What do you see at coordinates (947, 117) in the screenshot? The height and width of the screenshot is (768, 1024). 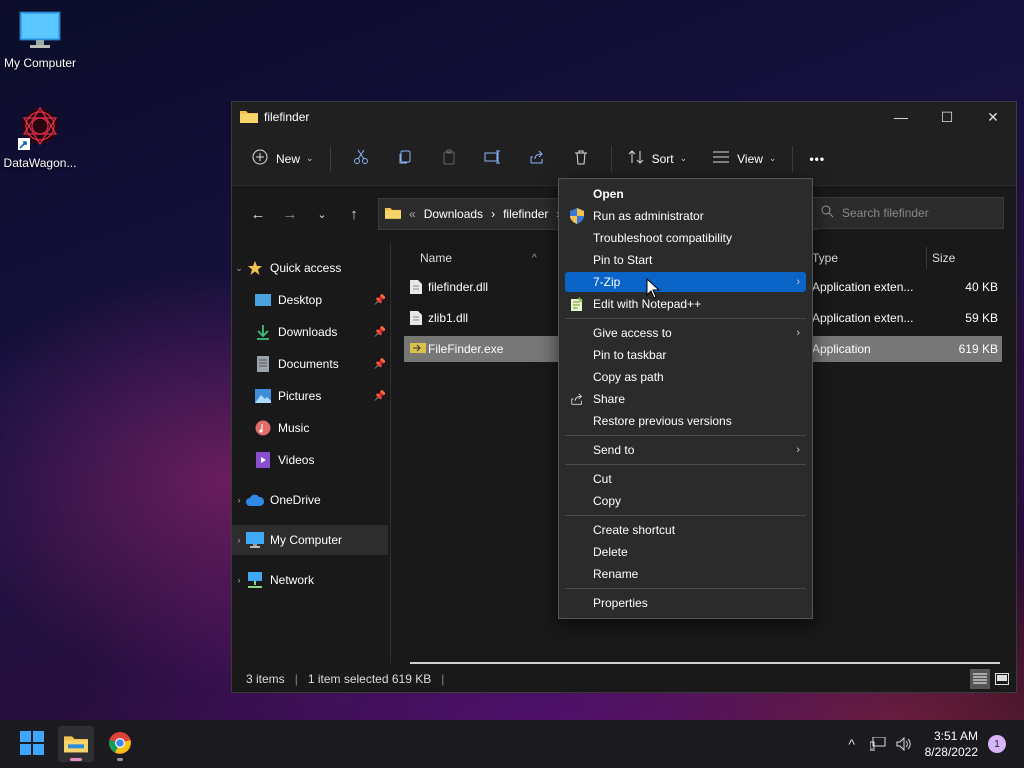 I see `maximize-button: ☐` at bounding box center [947, 117].